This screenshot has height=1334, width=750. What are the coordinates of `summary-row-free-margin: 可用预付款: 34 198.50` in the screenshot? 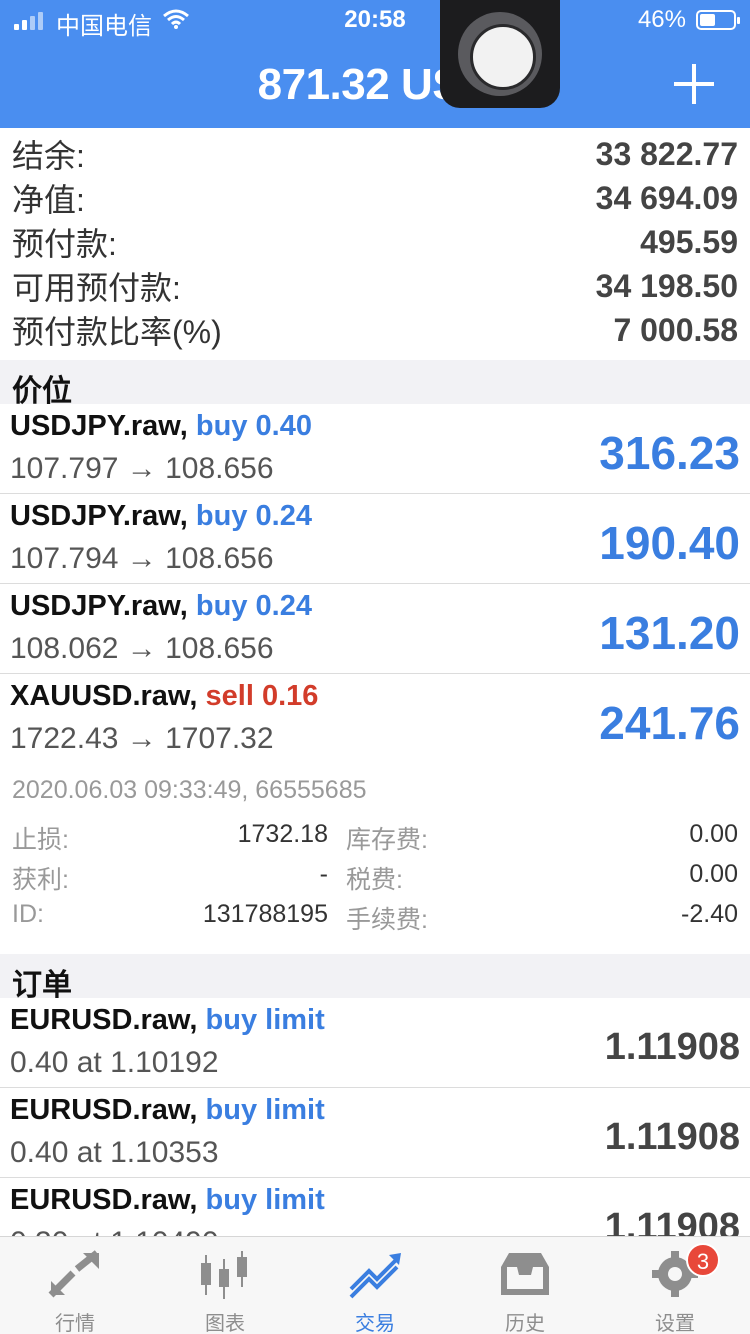 It's located at (375, 286).